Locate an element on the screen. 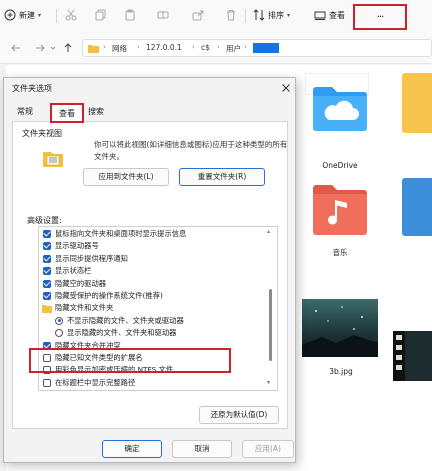 The image size is (432, 471). back-button is located at coordinates (16, 48).